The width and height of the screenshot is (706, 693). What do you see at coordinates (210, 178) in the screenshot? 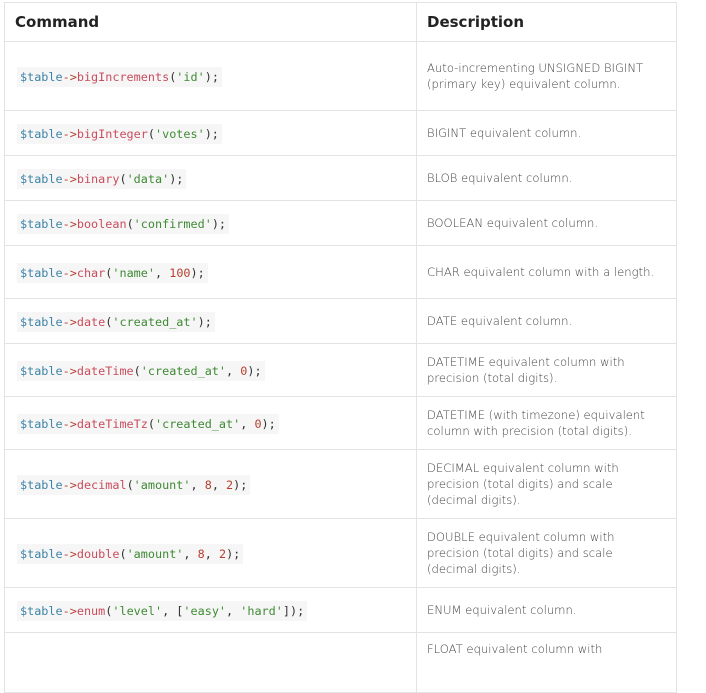
I see `command-cell: $table->binary('data');` at bounding box center [210, 178].